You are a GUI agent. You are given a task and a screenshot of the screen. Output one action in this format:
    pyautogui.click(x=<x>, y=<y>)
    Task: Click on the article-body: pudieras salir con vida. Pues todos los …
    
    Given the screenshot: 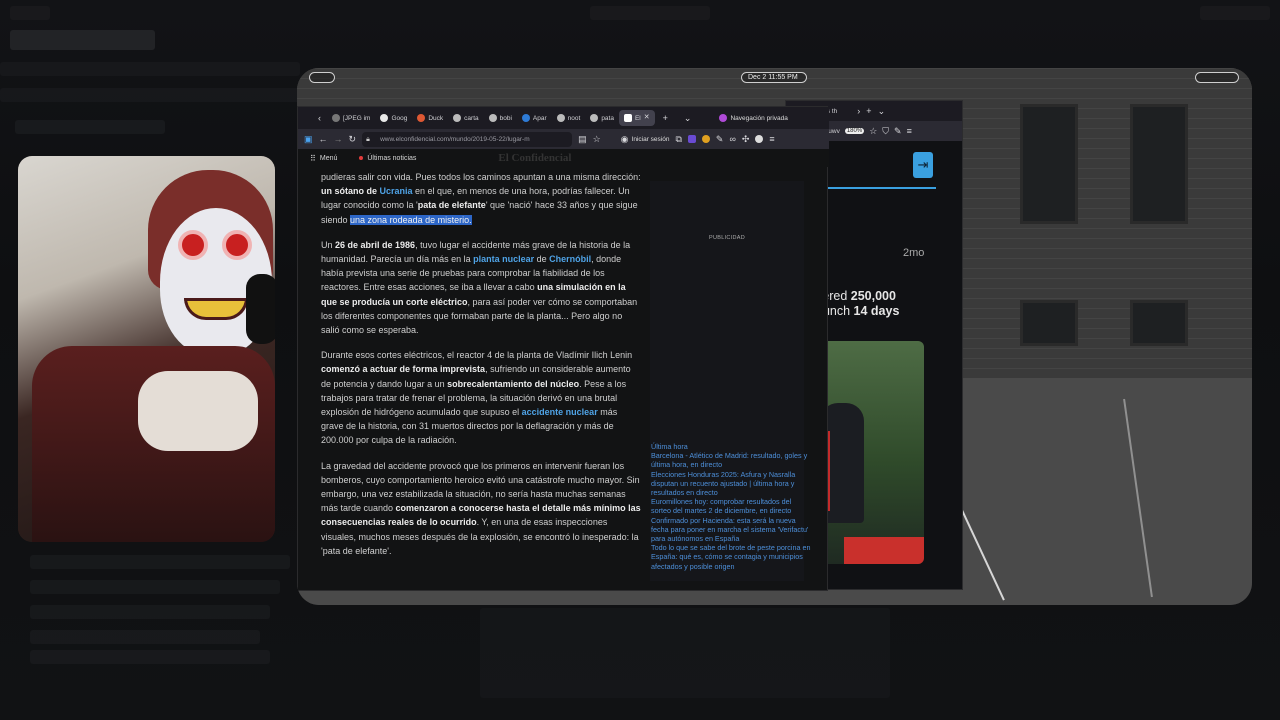 What is the action you would take?
    pyautogui.click(x=481, y=369)
    